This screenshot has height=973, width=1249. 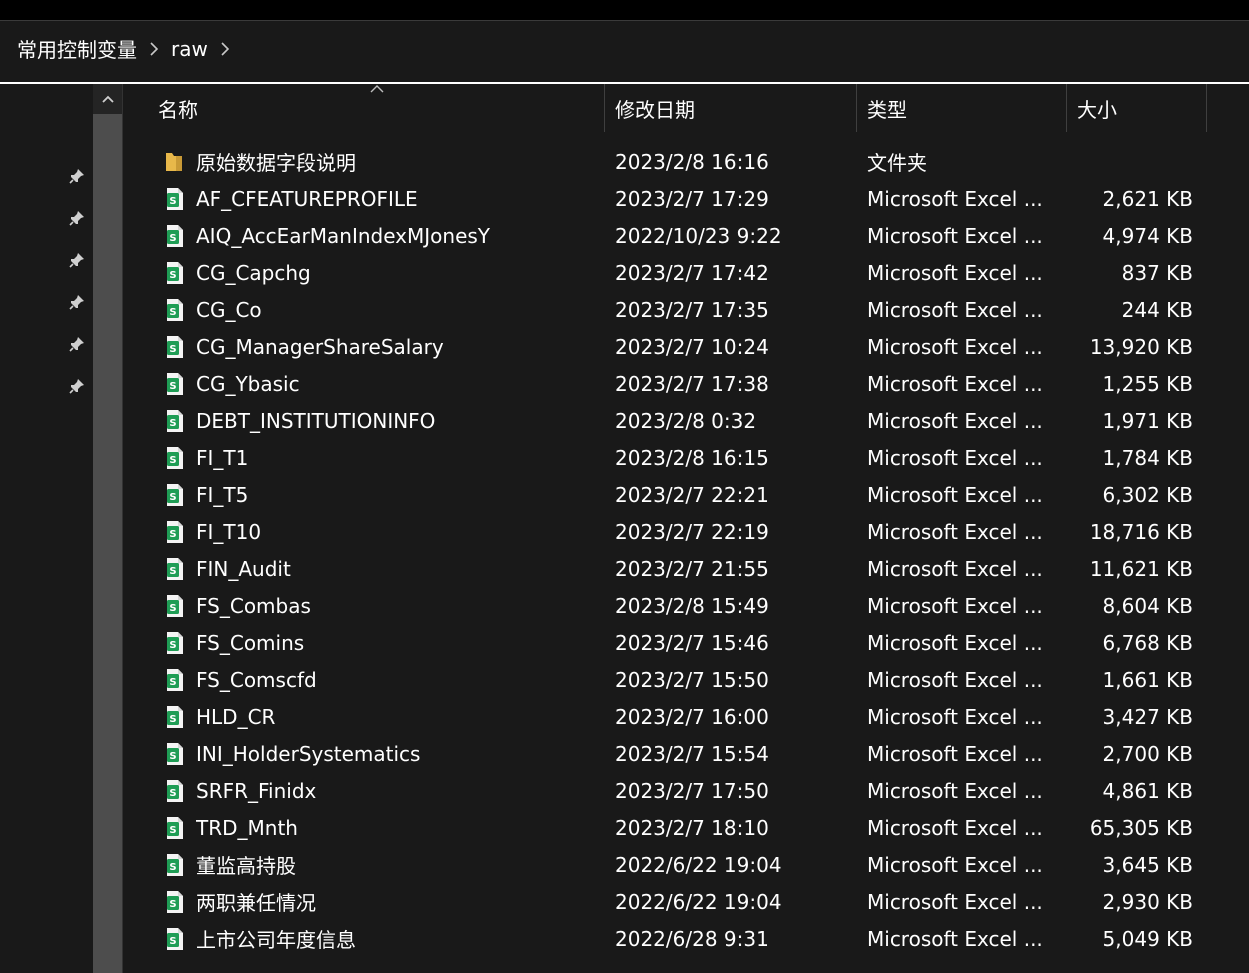 What do you see at coordinates (624, 10) in the screenshot?
I see `title-bar` at bounding box center [624, 10].